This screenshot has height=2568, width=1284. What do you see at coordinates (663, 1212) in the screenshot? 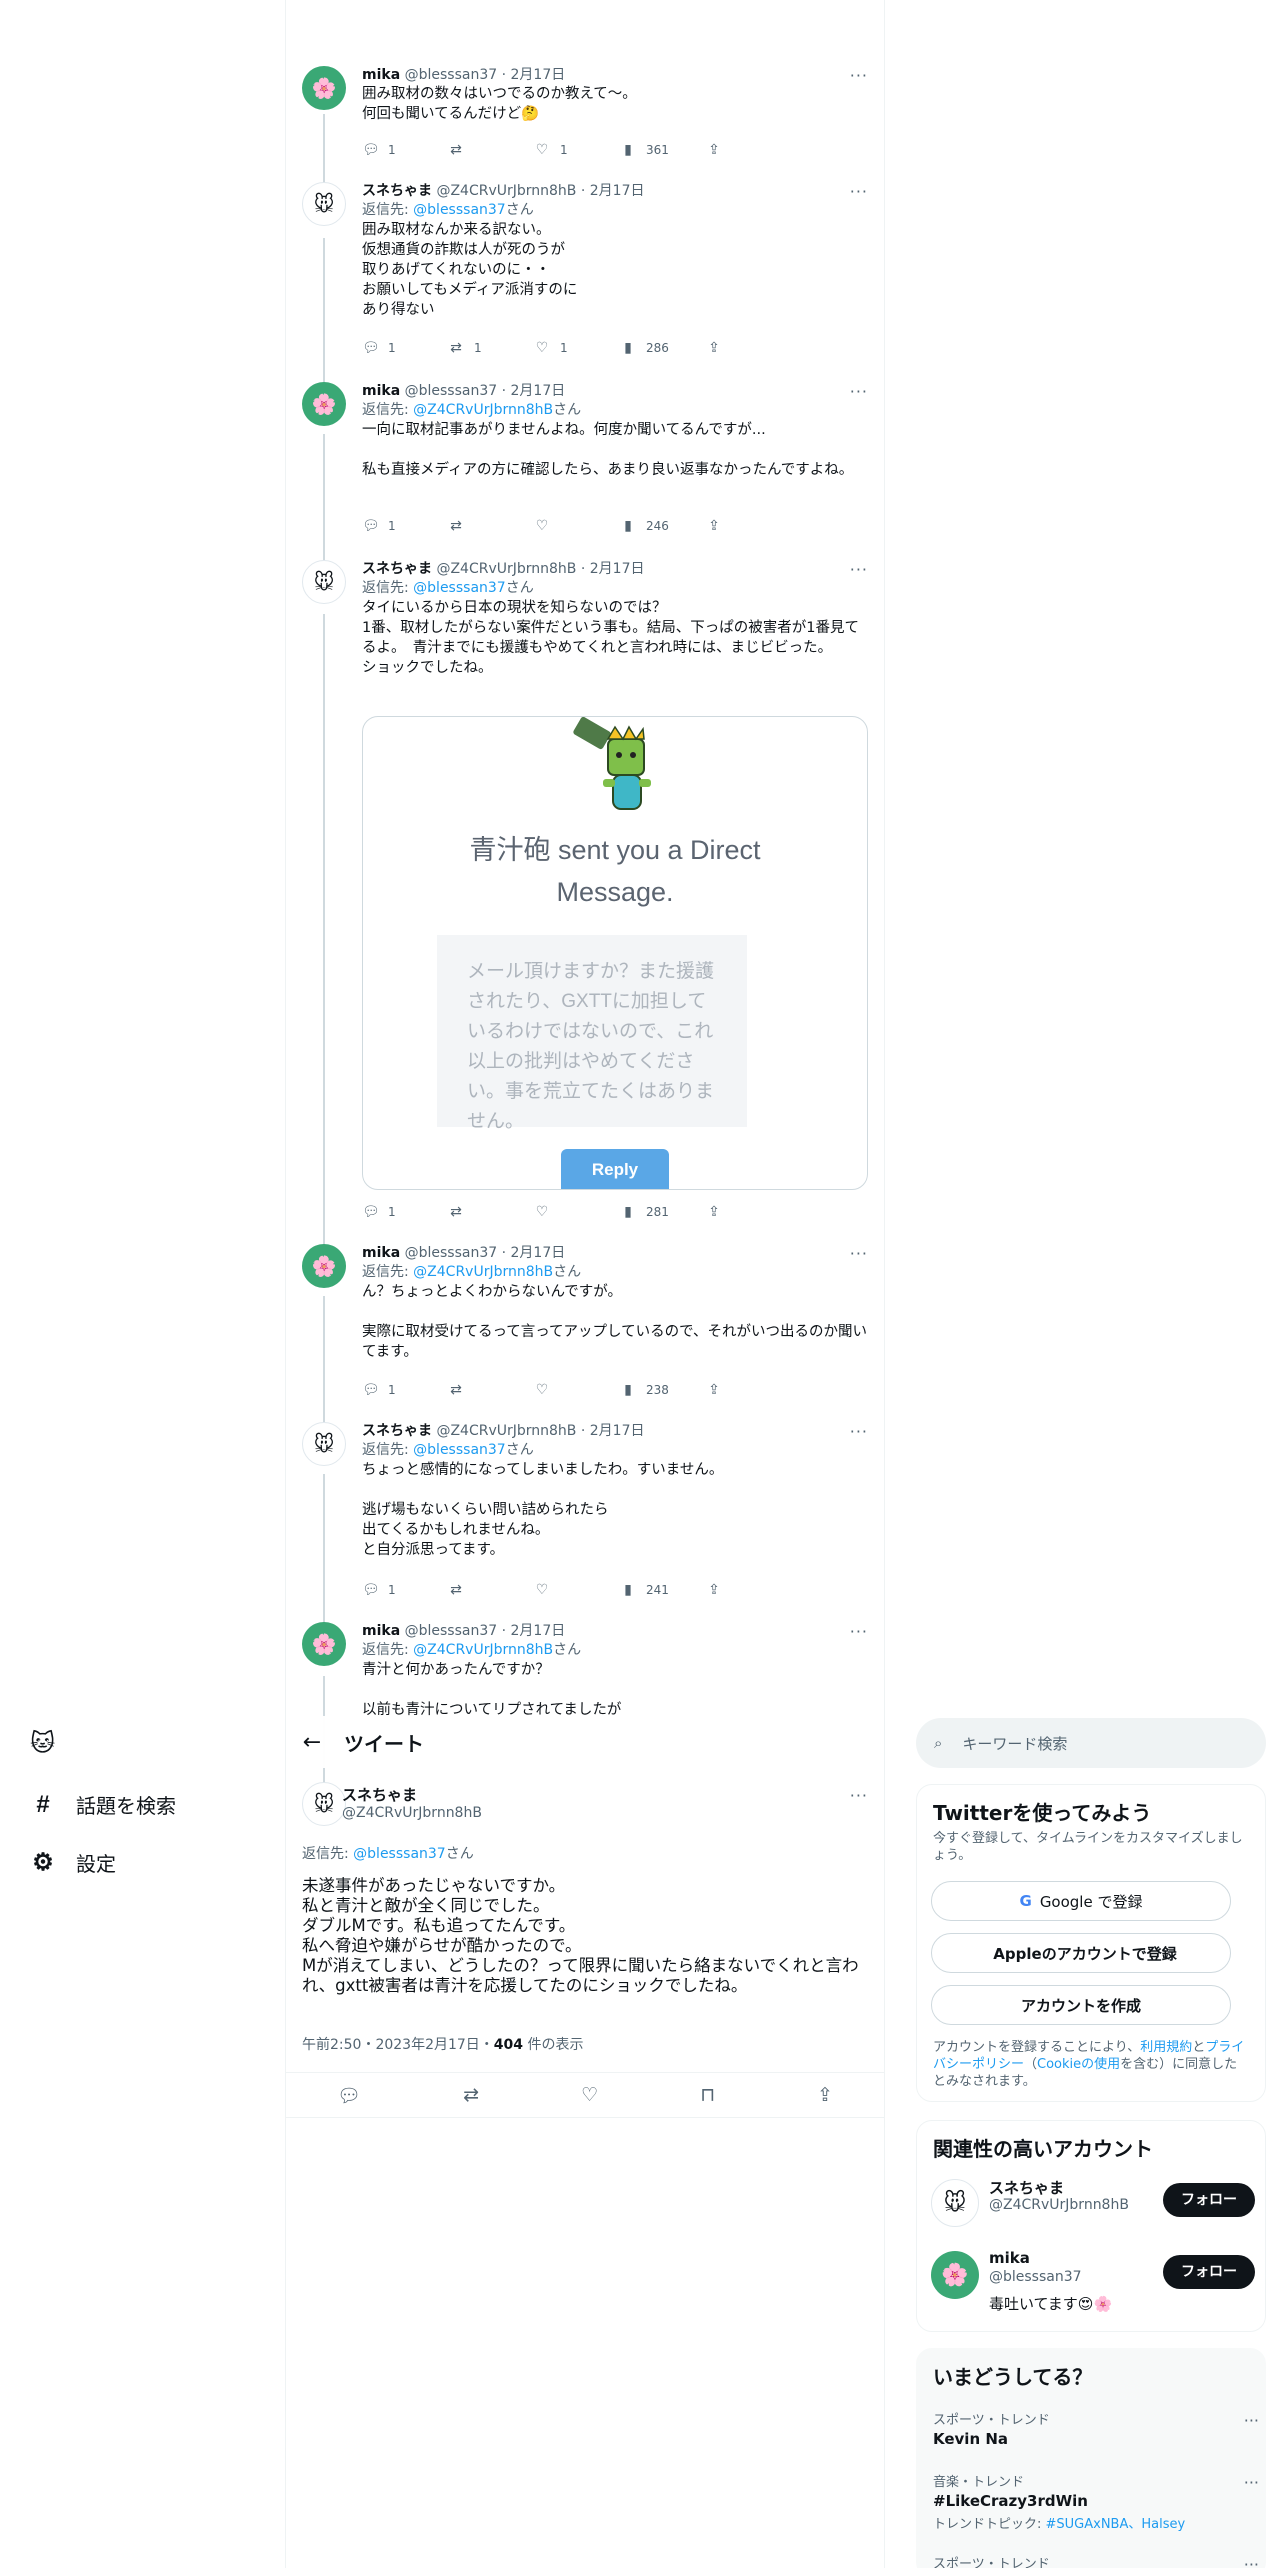
I see `views-button: ▮ 281` at bounding box center [663, 1212].